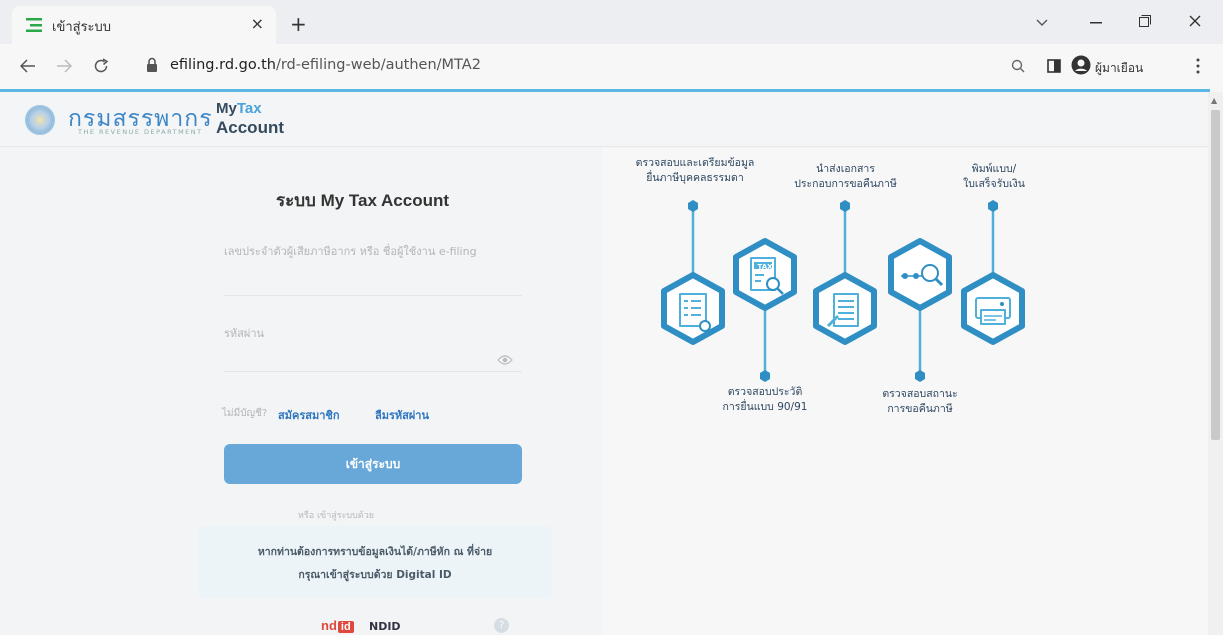 The image size is (1223, 635). Describe the element at coordinates (501, 625) in the screenshot. I see `help-icon: ?` at that location.